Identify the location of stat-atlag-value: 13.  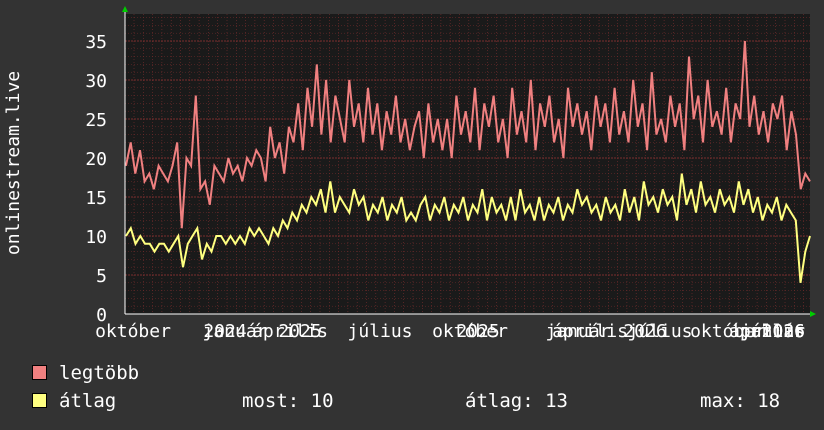
(556, 401).